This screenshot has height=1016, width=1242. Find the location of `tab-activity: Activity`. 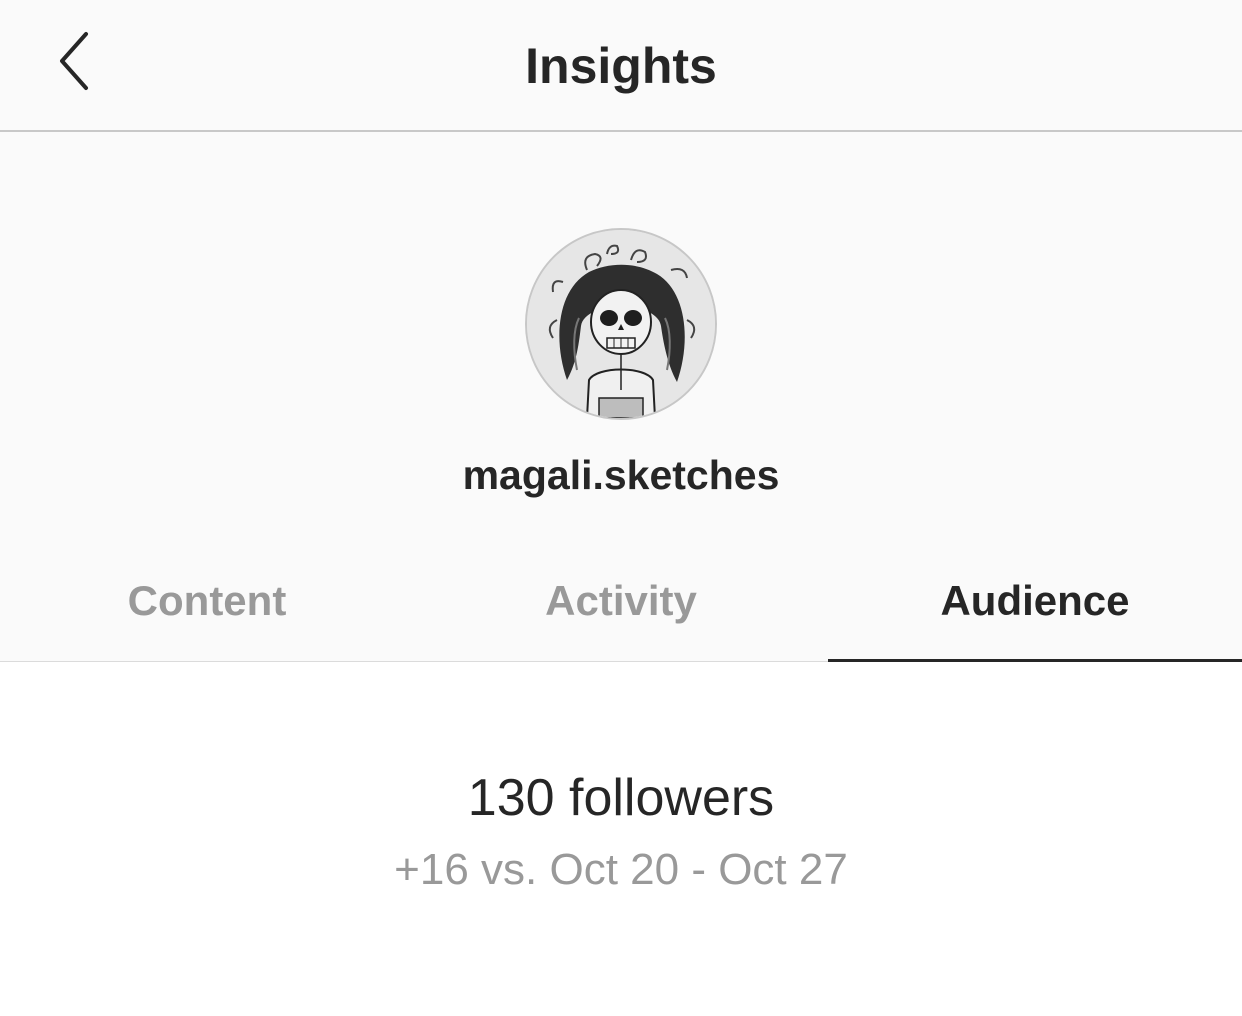

tab-activity: Activity is located at coordinates (621, 600).